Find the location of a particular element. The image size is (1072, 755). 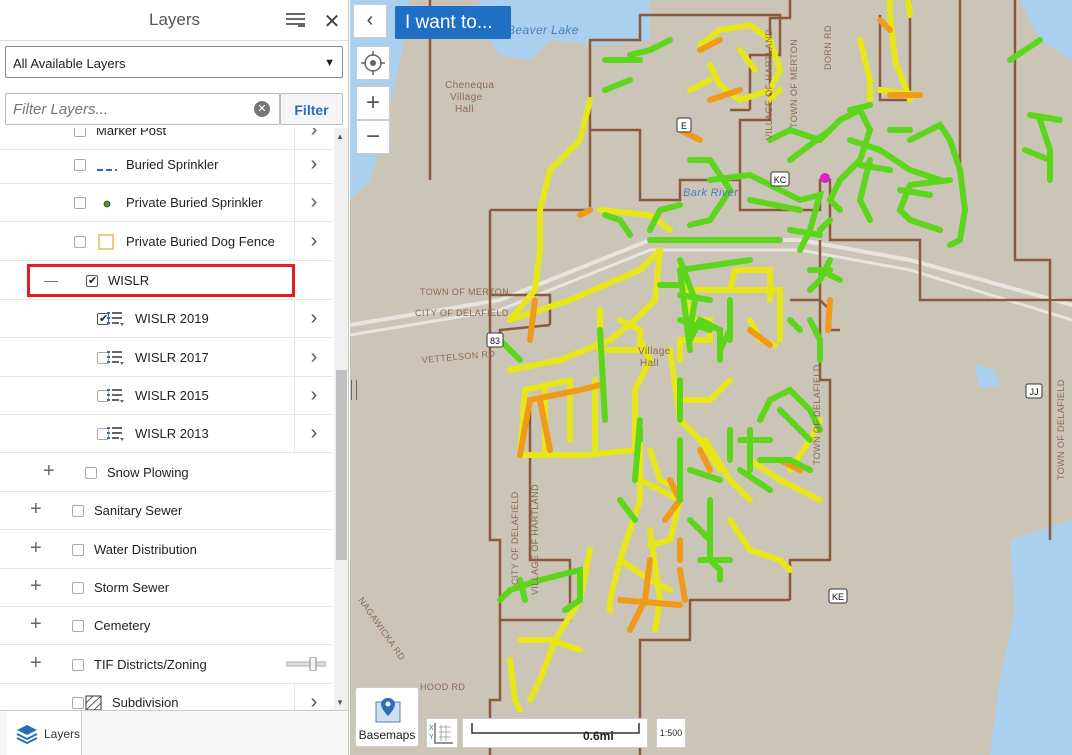

filter-box: ✕ is located at coordinates (142, 109).